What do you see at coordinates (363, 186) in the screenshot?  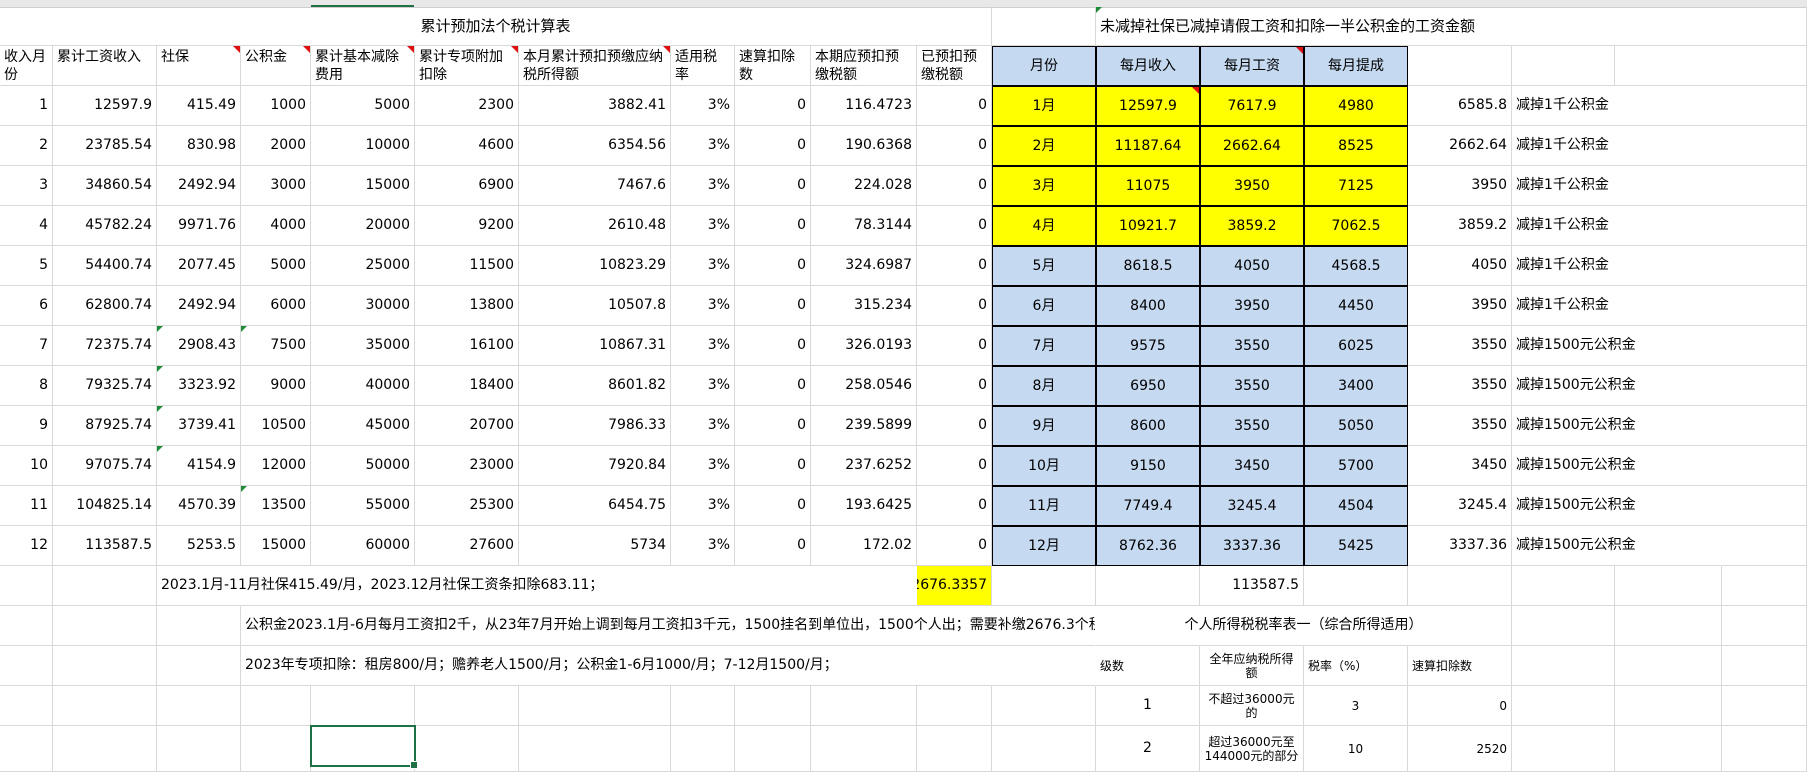 I see `basic-deduction-cell: 15000` at bounding box center [363, 186].